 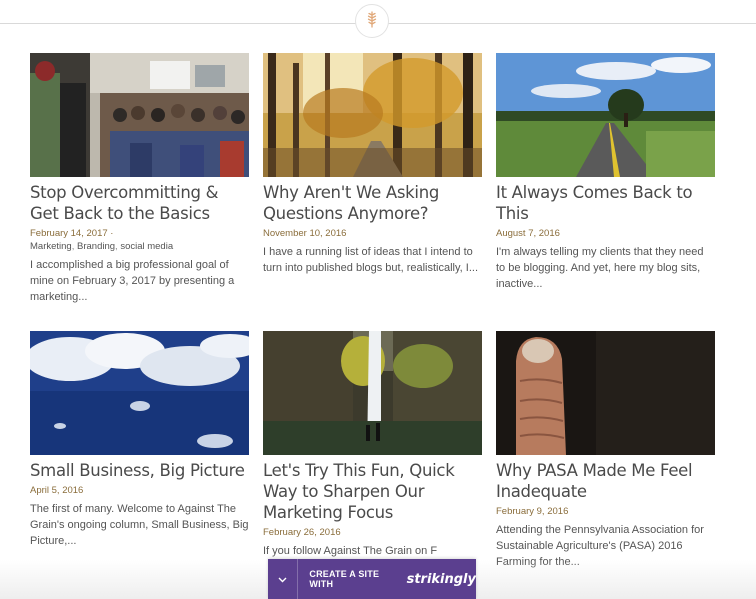 What do you see at coordinates (372, 115) in the screenshot?
I see `post-thumbnail-forest` at bounding box center [372, 115].